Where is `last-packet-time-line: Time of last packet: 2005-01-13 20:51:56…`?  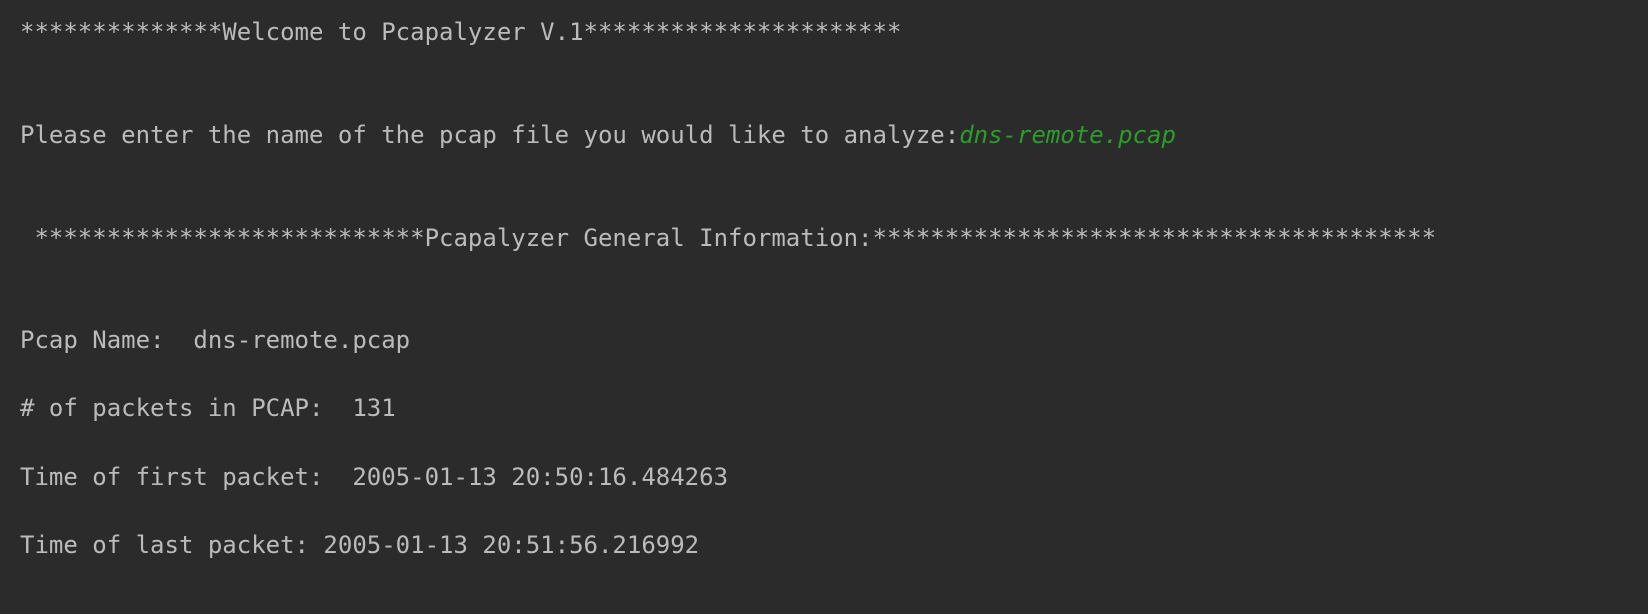
last-packet-time-line: Time of last packet: 2005-01-13 20:51:56… is located at coordinates (360, 545).